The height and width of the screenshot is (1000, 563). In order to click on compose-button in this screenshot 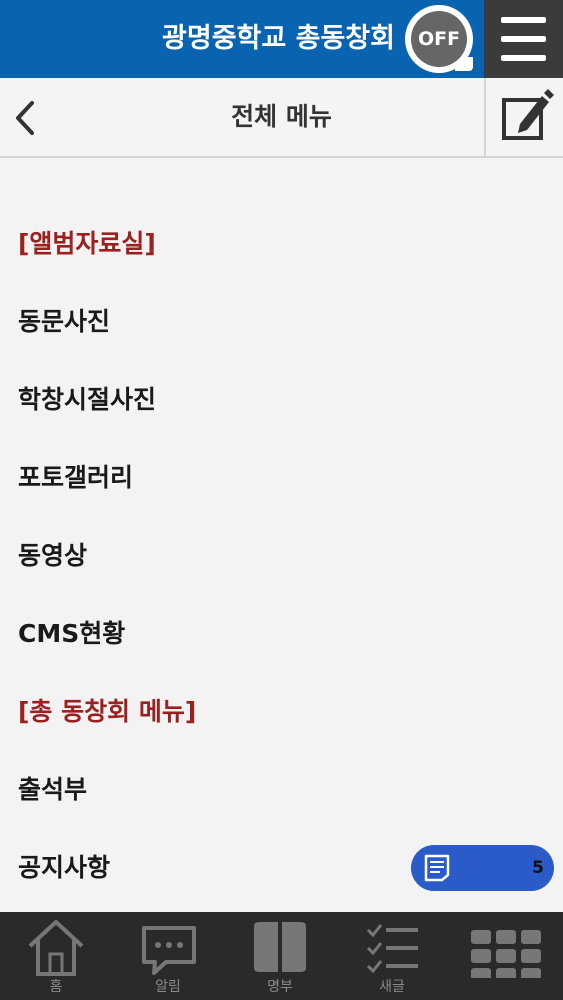, I will do `click(523, 117)`.